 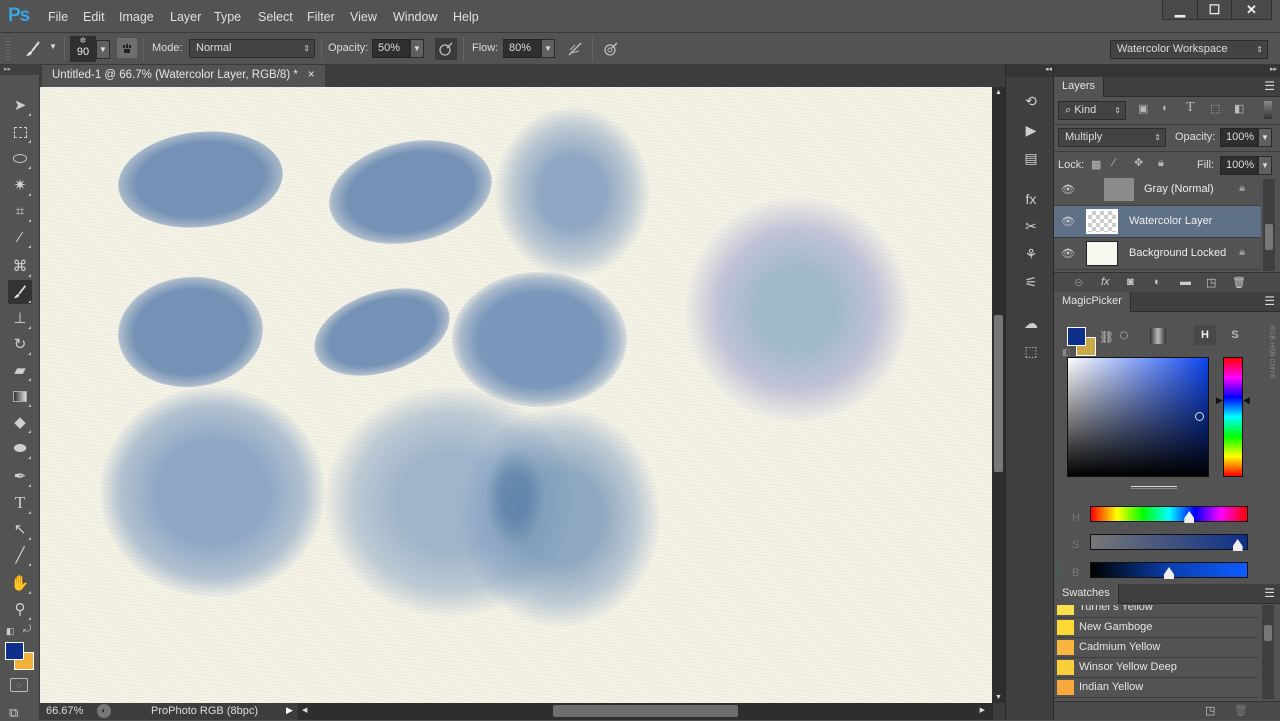 I want to click on flow-dropdown: ▼, so click(x=548, y=48).